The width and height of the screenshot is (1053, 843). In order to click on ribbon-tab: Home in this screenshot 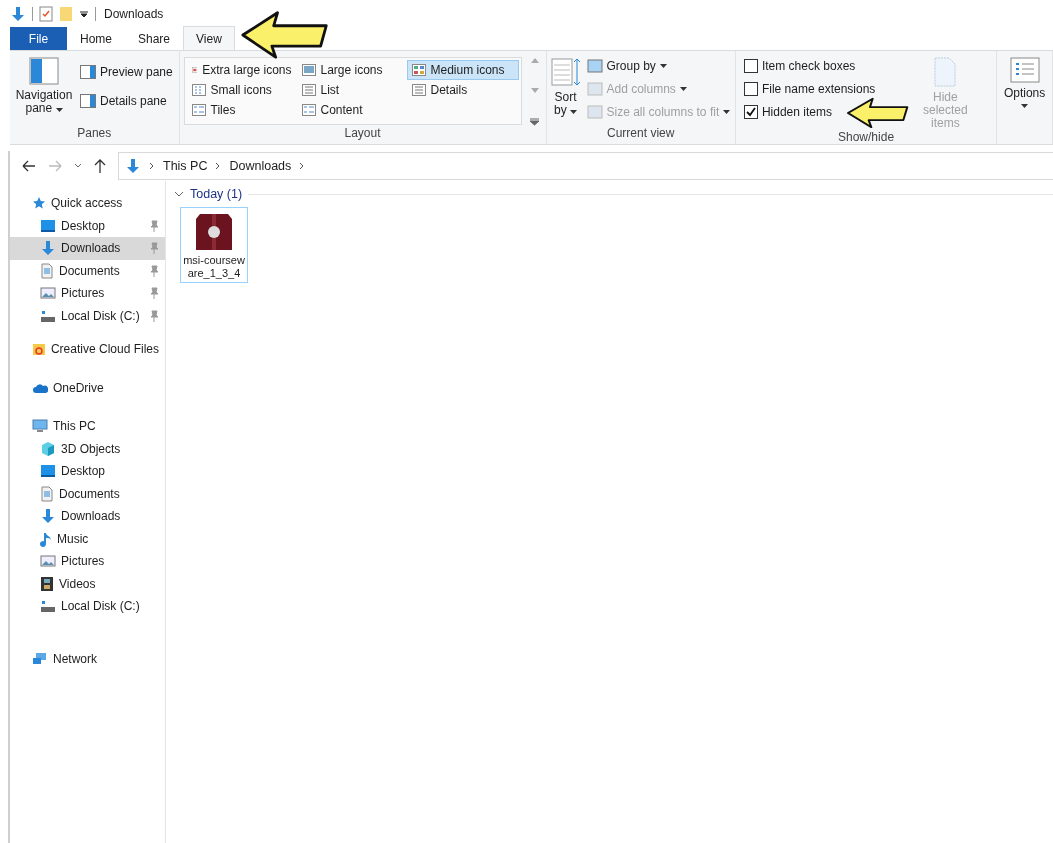, I will do `click(96, 38)`.